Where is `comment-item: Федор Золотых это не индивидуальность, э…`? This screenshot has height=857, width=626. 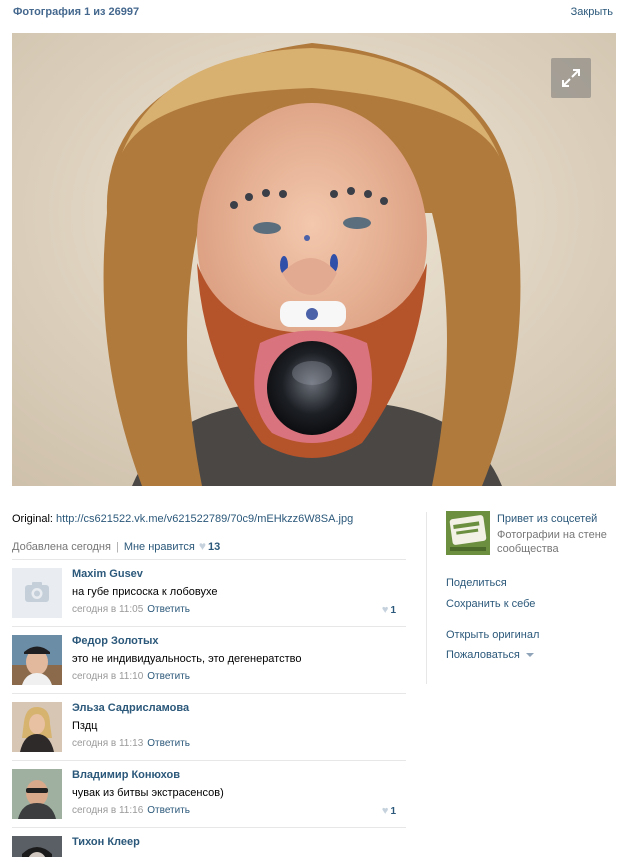 comment-item: Федор Золотых это не индивидуальность, э… is located at coordinates (209, 660).